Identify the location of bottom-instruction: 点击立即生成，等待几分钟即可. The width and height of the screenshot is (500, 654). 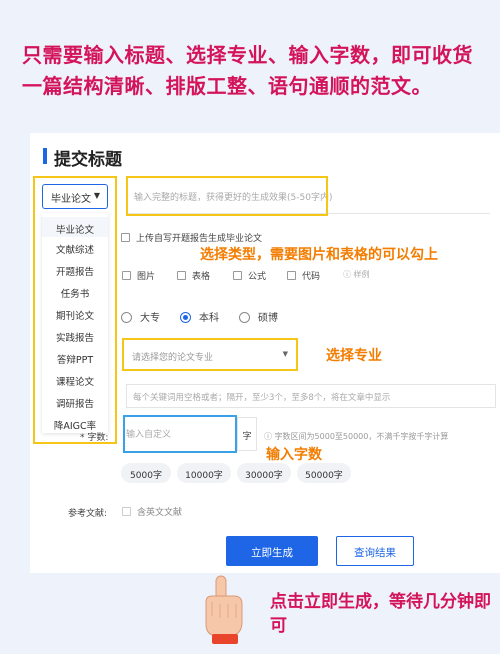
(380, 614).